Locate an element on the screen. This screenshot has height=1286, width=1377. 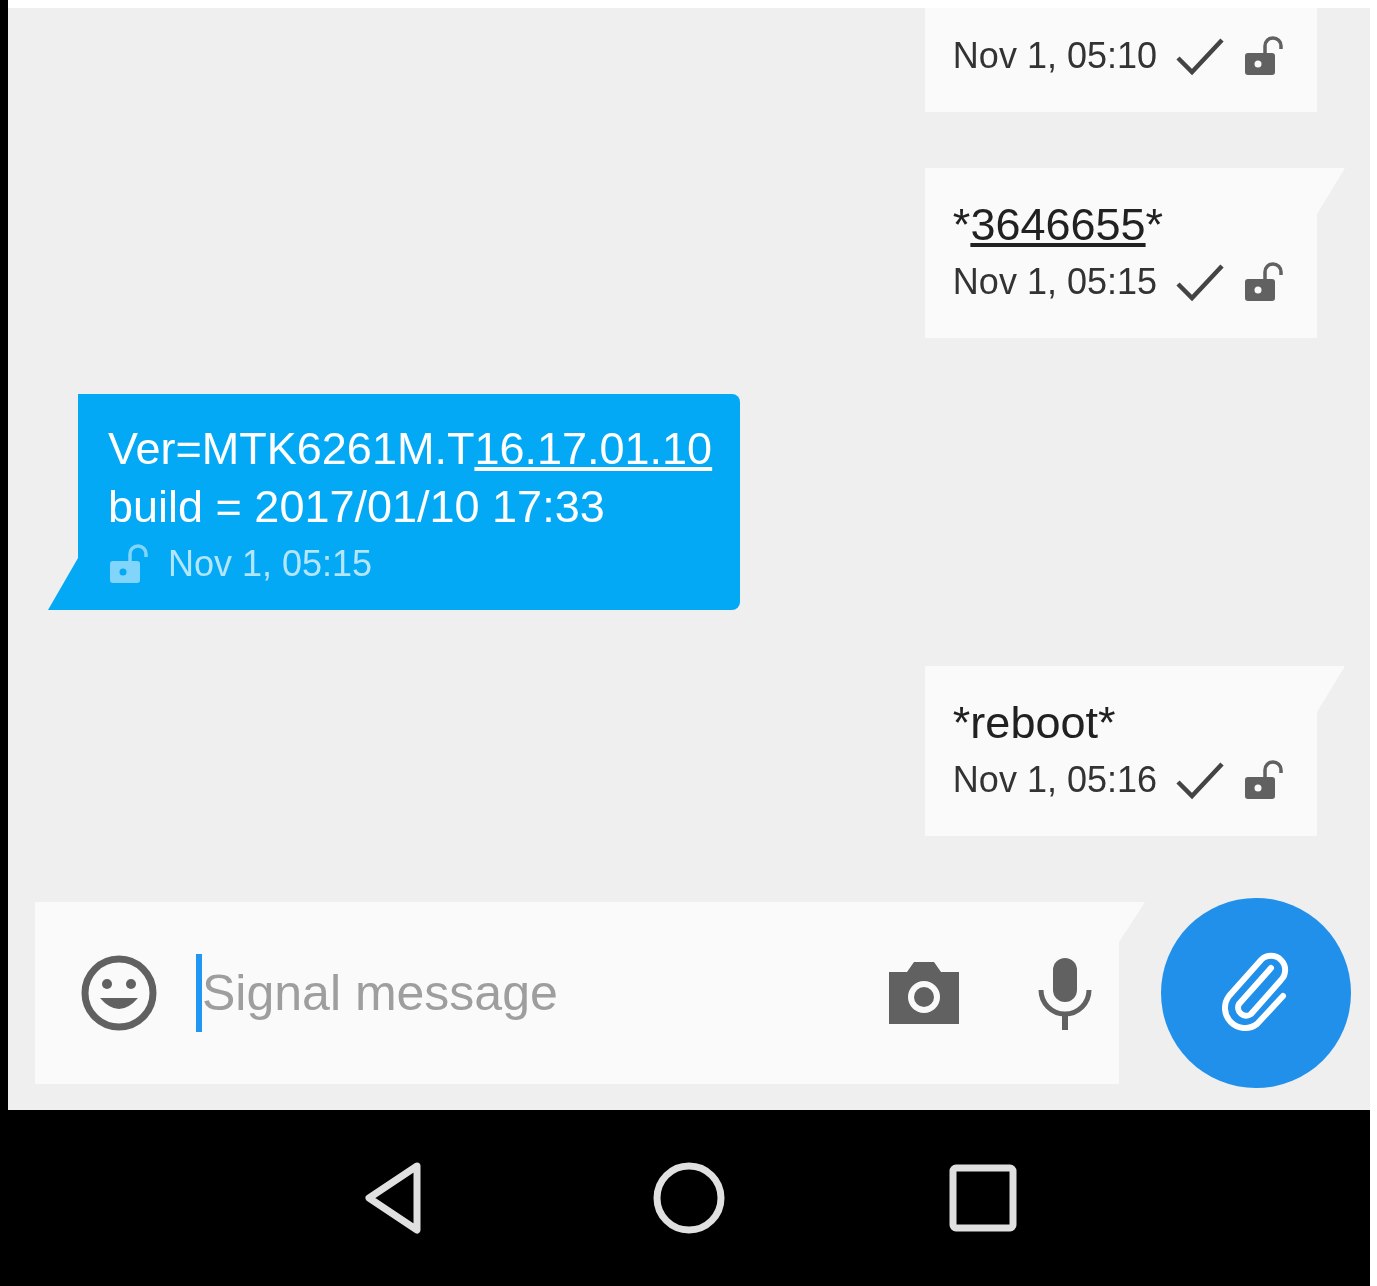
message-time: Nov 1, 05:10 is located at coordinates (1054, 56).